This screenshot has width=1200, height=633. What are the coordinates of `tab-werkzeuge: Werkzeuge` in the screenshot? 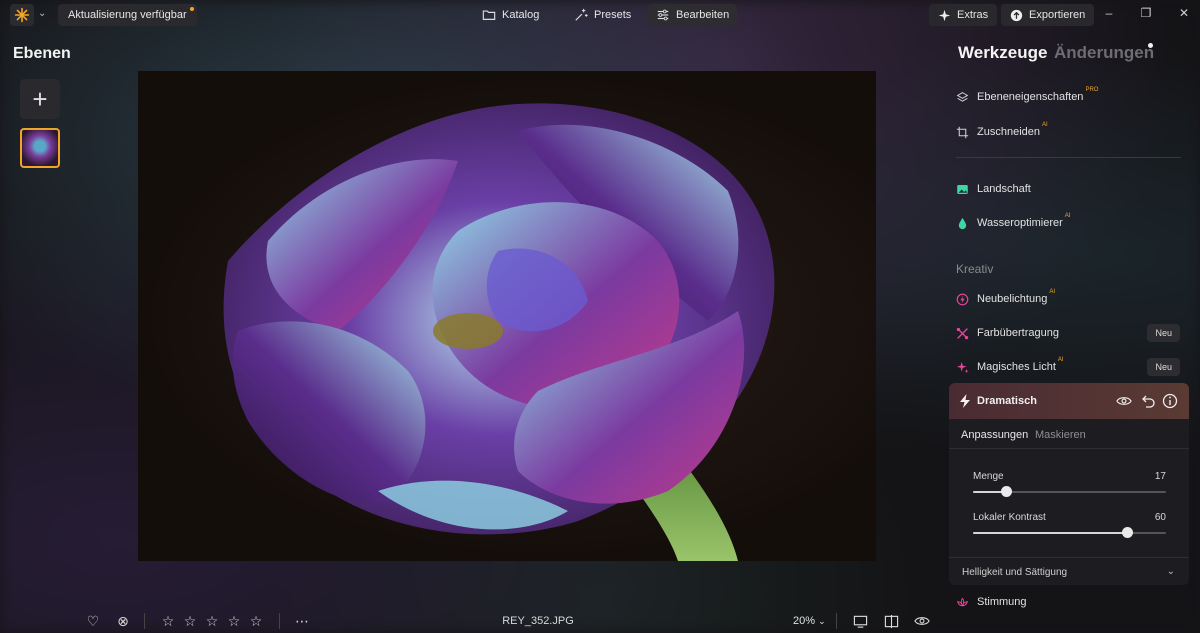 It's located at (1002, 53).